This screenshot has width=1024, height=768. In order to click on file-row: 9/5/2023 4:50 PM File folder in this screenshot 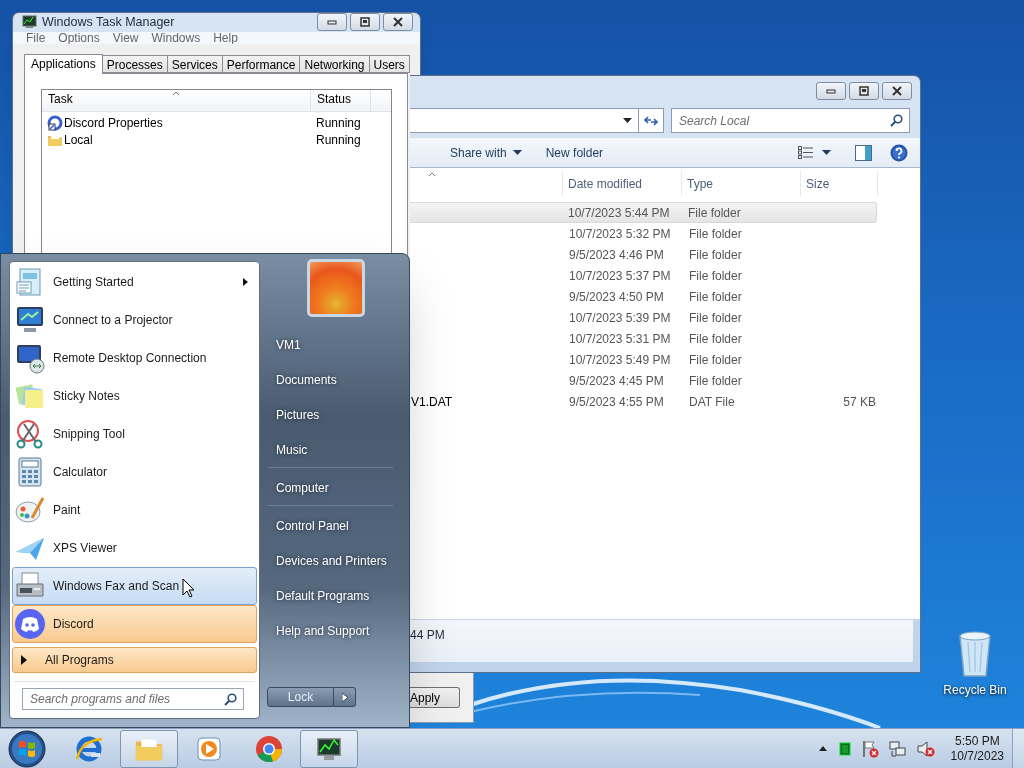, I will do `click(643, 296)`.